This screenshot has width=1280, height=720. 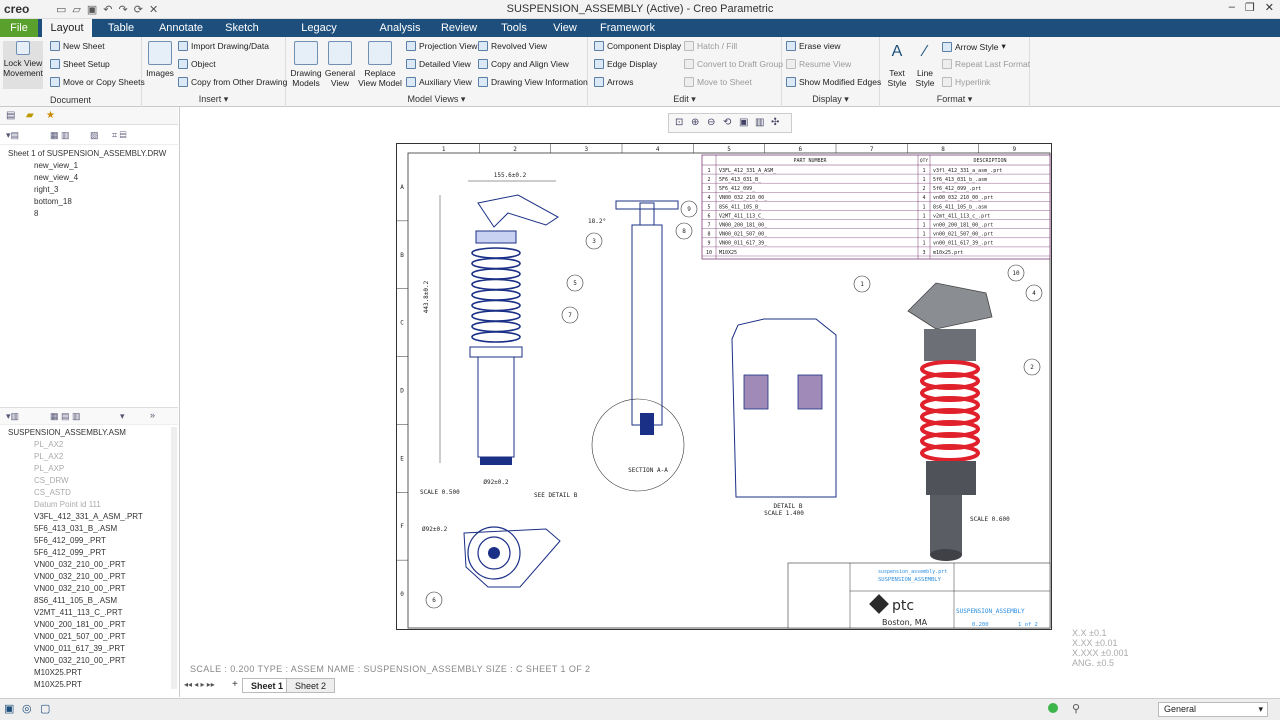 I want to click on tree-item: V2MT_411_113_C_.PRT, so click(x=89, y=613).